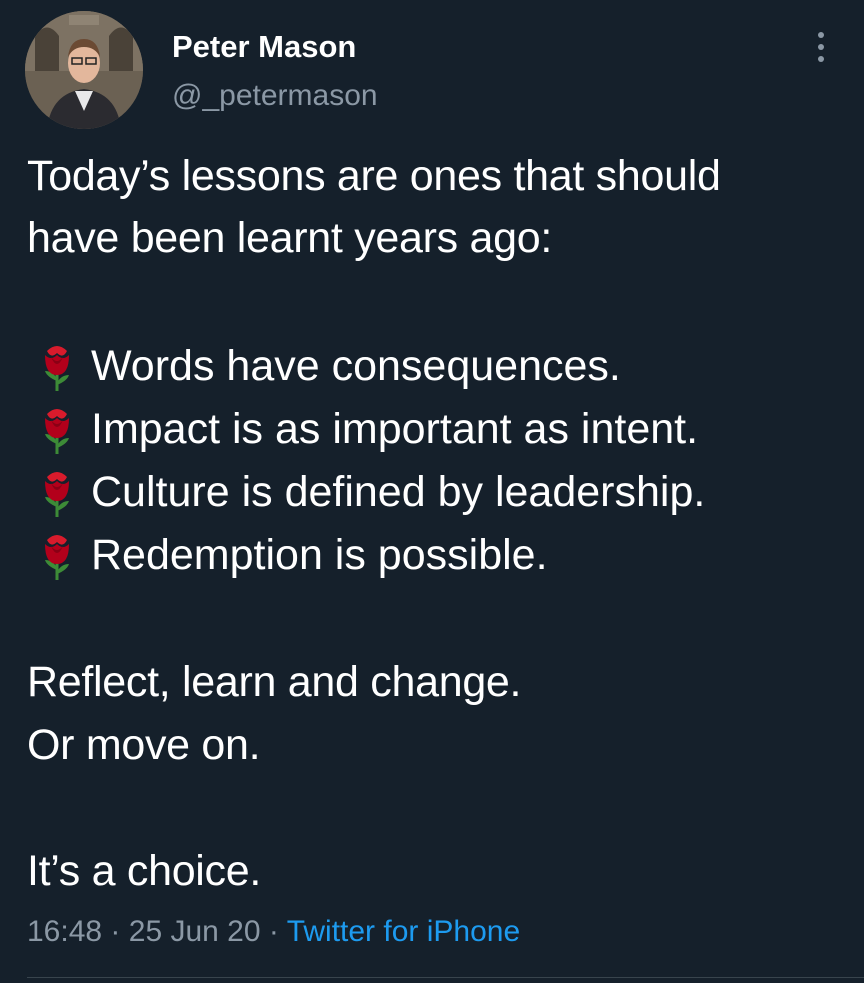 The width and height of the screenshot is (864, 983). What do you see at coordinates (356, 366) in the screenshot?
I see `list-item-text: Words have consequences.` at bounding box center [356, 366].